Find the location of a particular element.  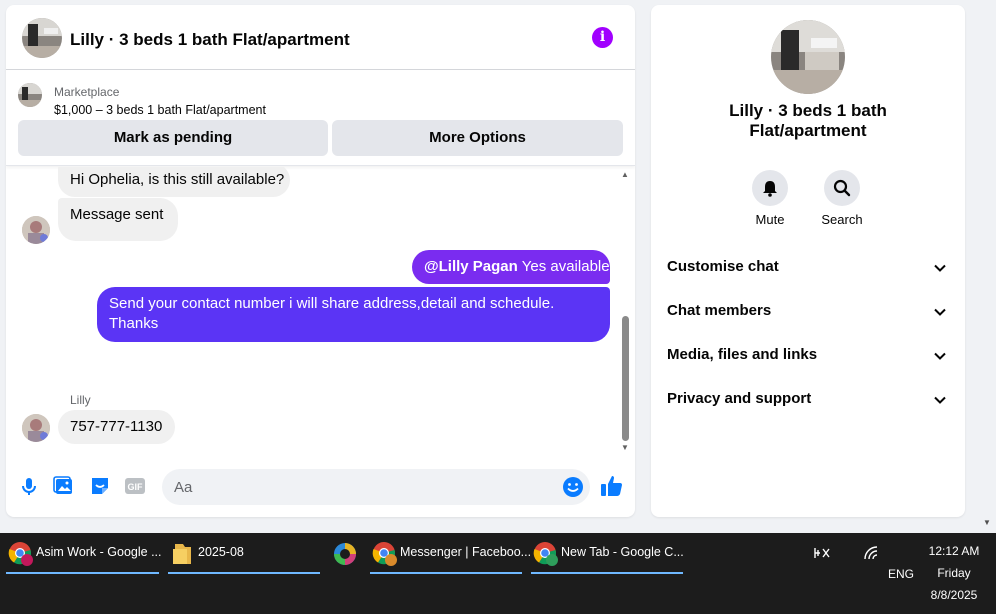

section-label: Chat members is located at coordinates (719, 310).